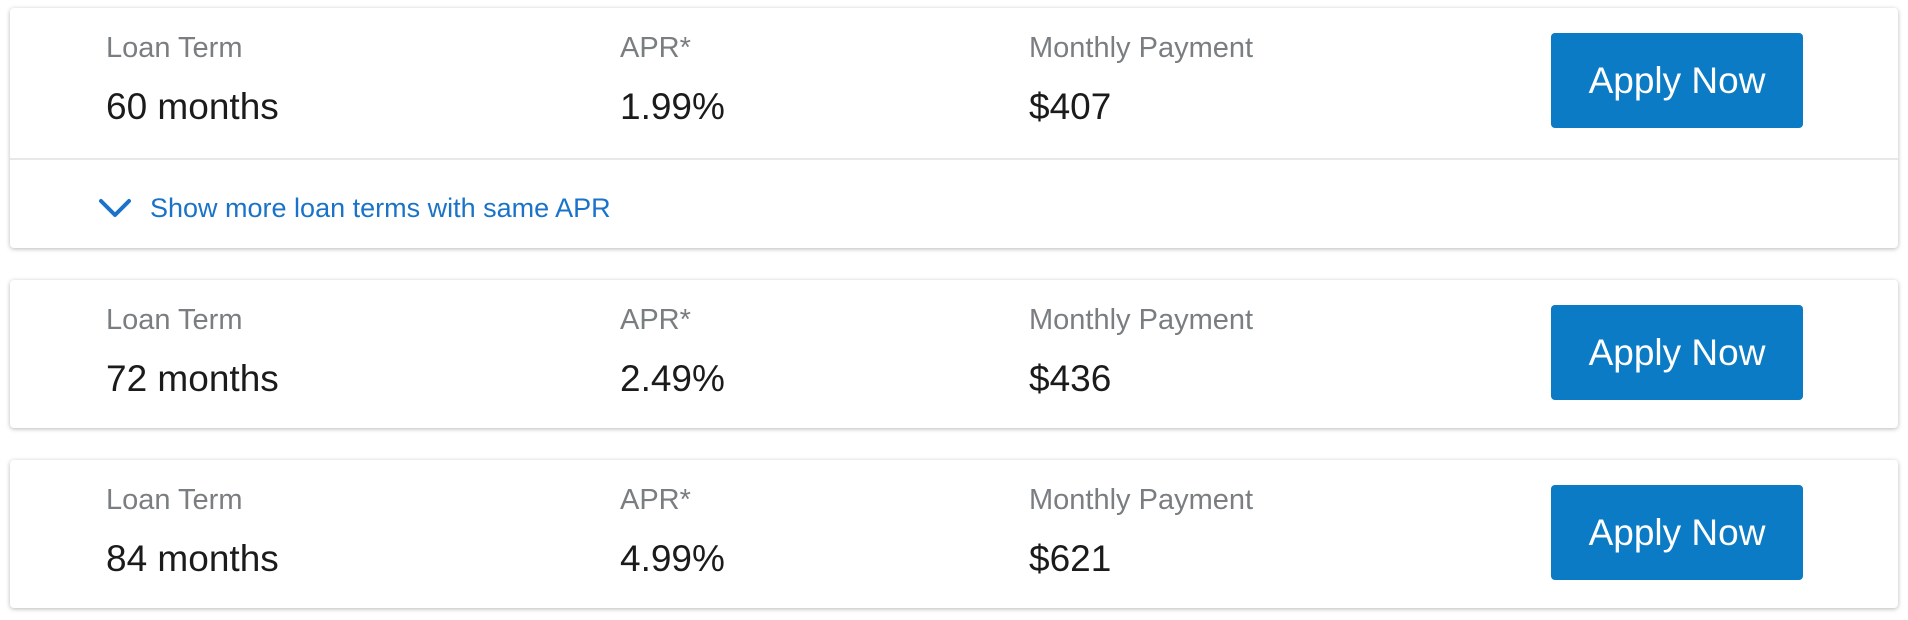 The width and height of the screenshot is (1908, 620). I want to click on show-more-terms-link: Show more loan terms with same APR, so click(353, 208).